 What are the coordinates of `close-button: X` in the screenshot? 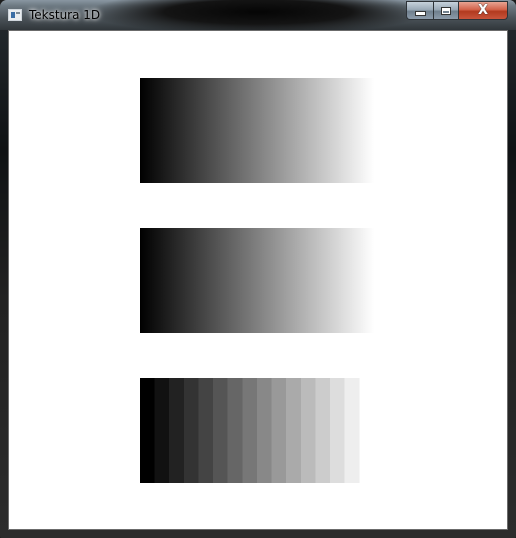 It's located at (483, 10).